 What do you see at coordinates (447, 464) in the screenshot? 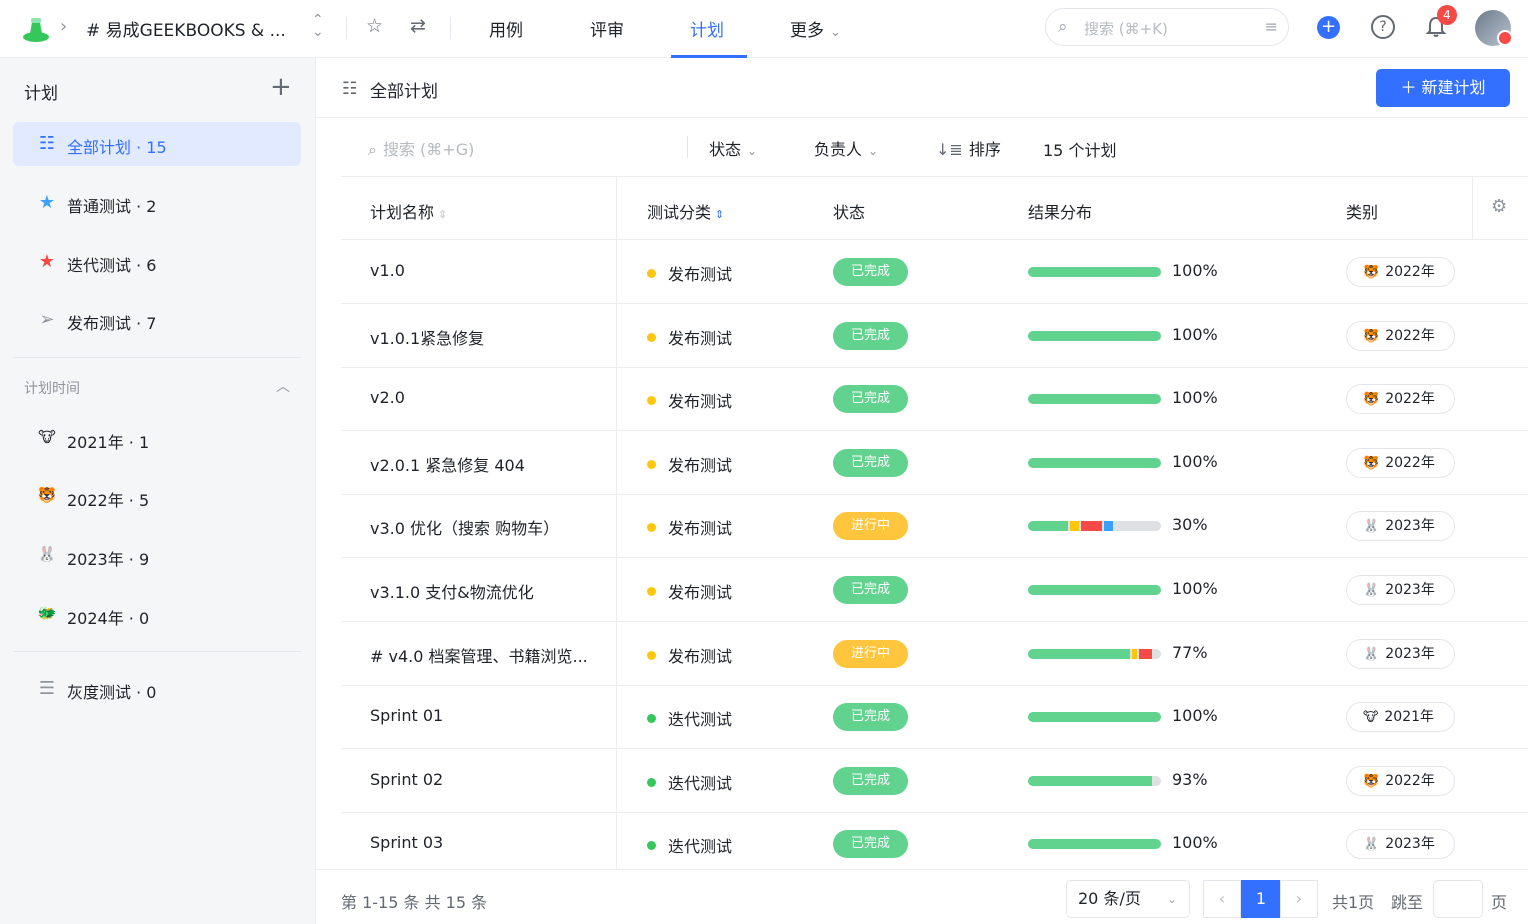
I see `plan-name: v2.0.1 紧急修复 404` at bounding box center [447, 464].